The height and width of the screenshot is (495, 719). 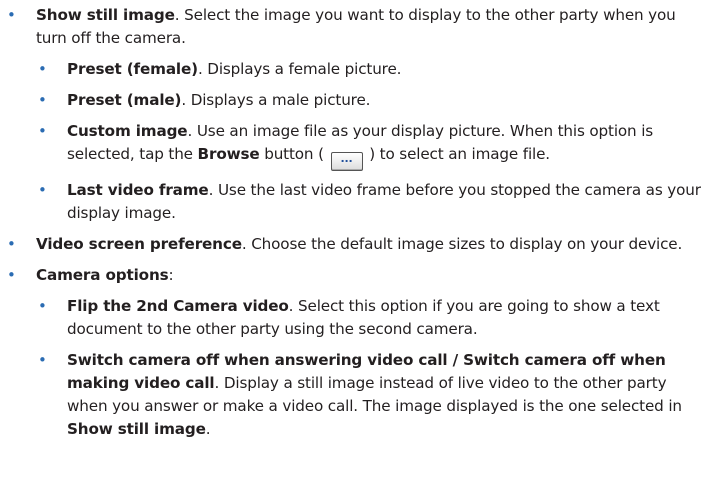 I want to click on browse-term: Browse, so click(x=228, y=154).